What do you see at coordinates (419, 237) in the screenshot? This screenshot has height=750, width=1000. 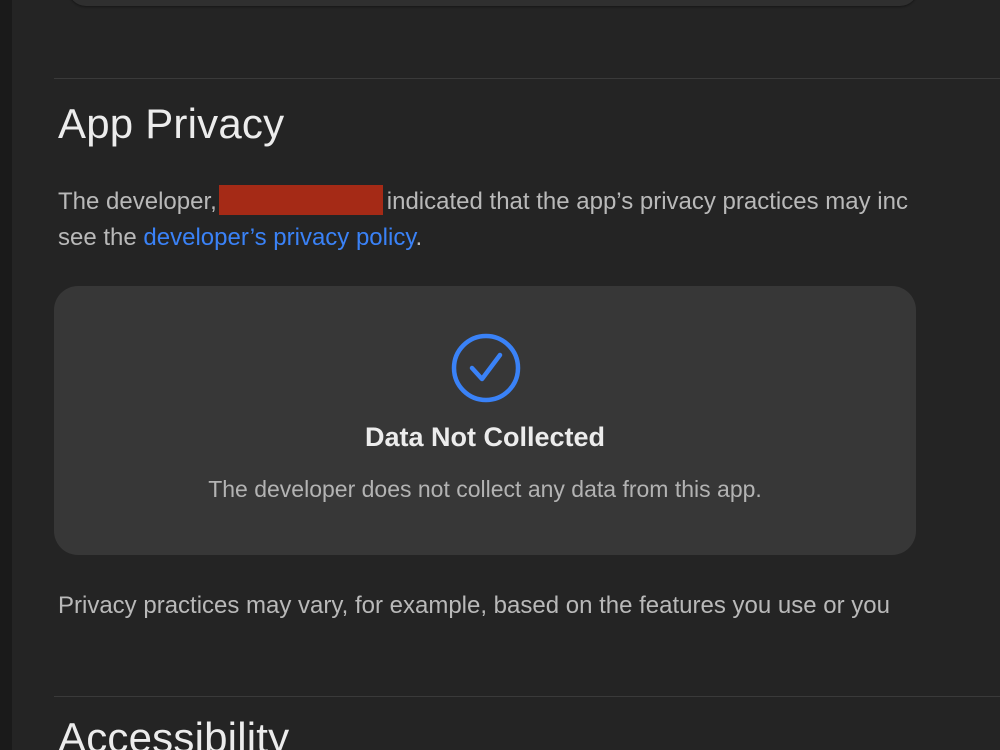 I see `intro-line2-suffix: .` at bounding box center [419, 237].